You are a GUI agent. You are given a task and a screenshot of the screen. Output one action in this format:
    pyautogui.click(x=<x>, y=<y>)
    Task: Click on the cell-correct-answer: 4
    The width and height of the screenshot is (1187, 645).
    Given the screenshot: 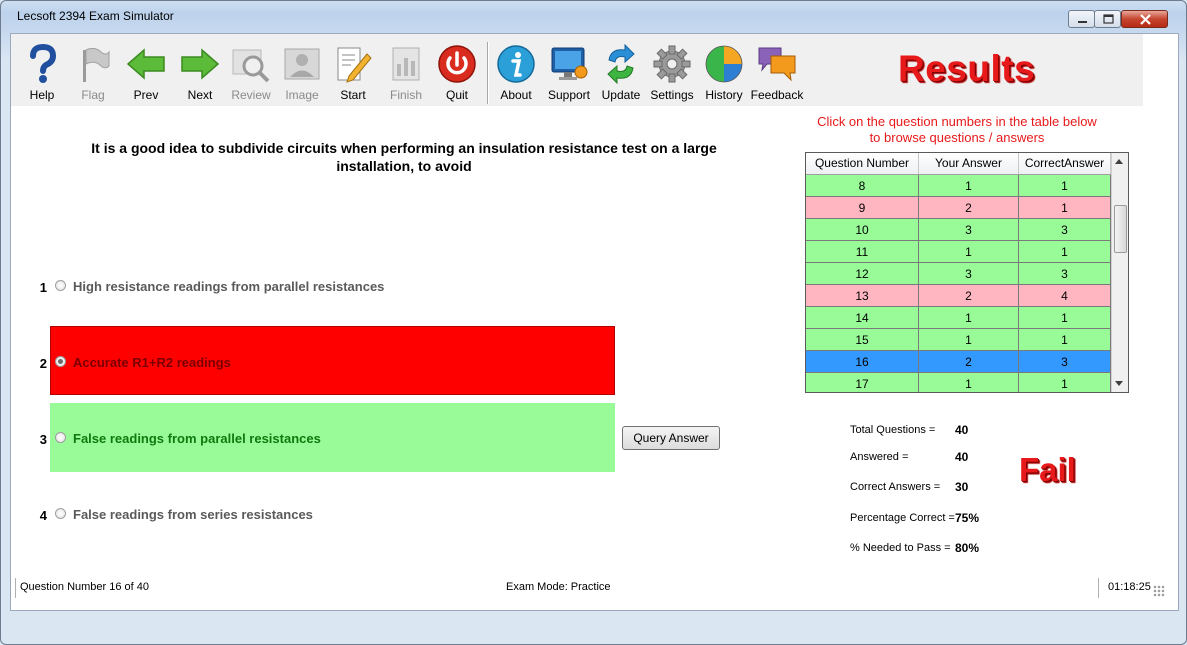 What is the action you would take?
    pyautogui.click(x=1065, y=296)
    